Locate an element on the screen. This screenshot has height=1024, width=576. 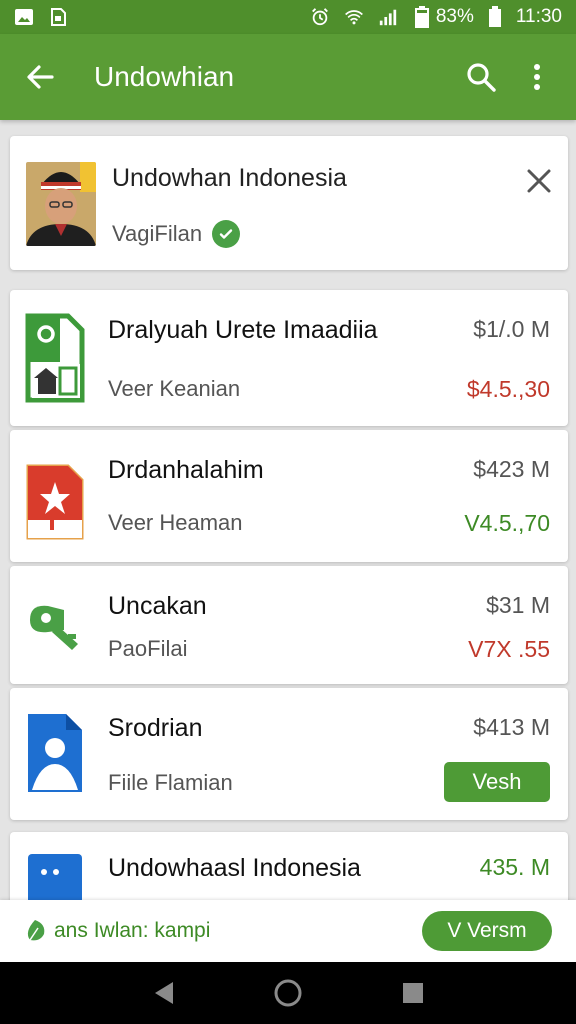
view-button: Vesh is located at coordinates (497, 782).